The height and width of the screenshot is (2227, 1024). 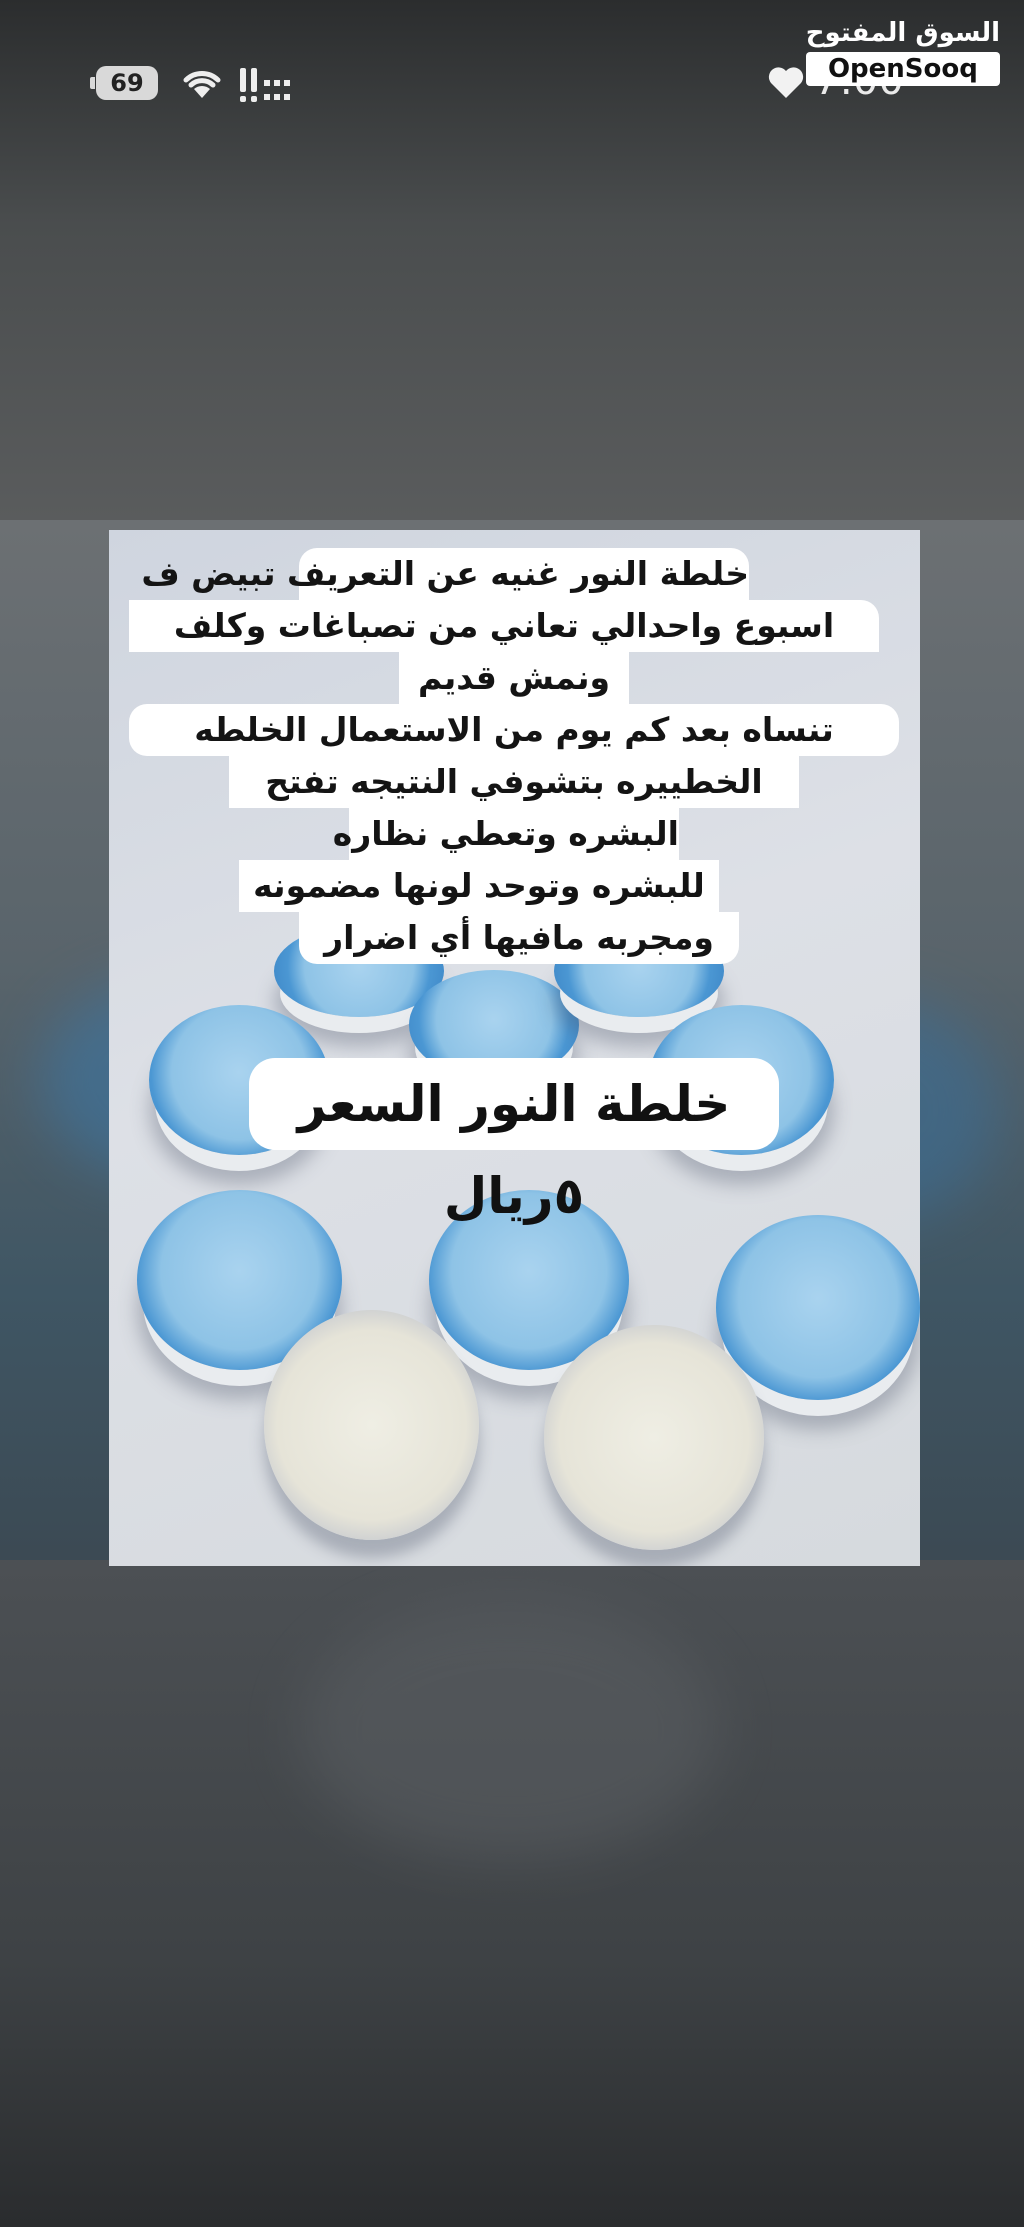 I want to click on price-label: خلطة النور السعر ٥ريال, so click(x=514, y=1141).